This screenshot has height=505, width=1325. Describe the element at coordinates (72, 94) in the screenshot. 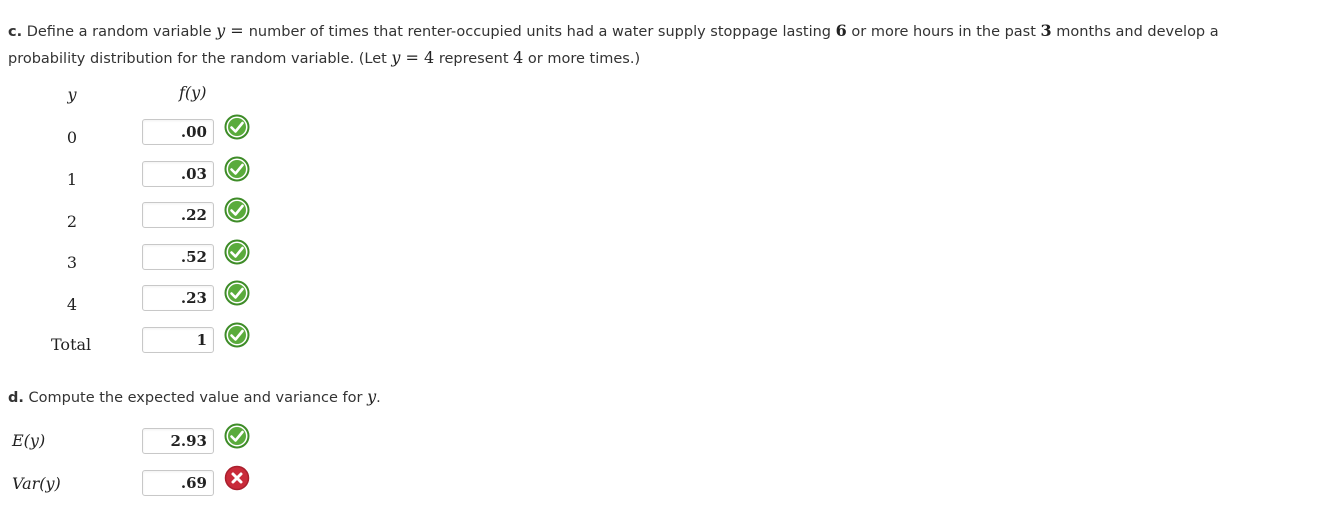

I see `column-header-y: y` at that location.